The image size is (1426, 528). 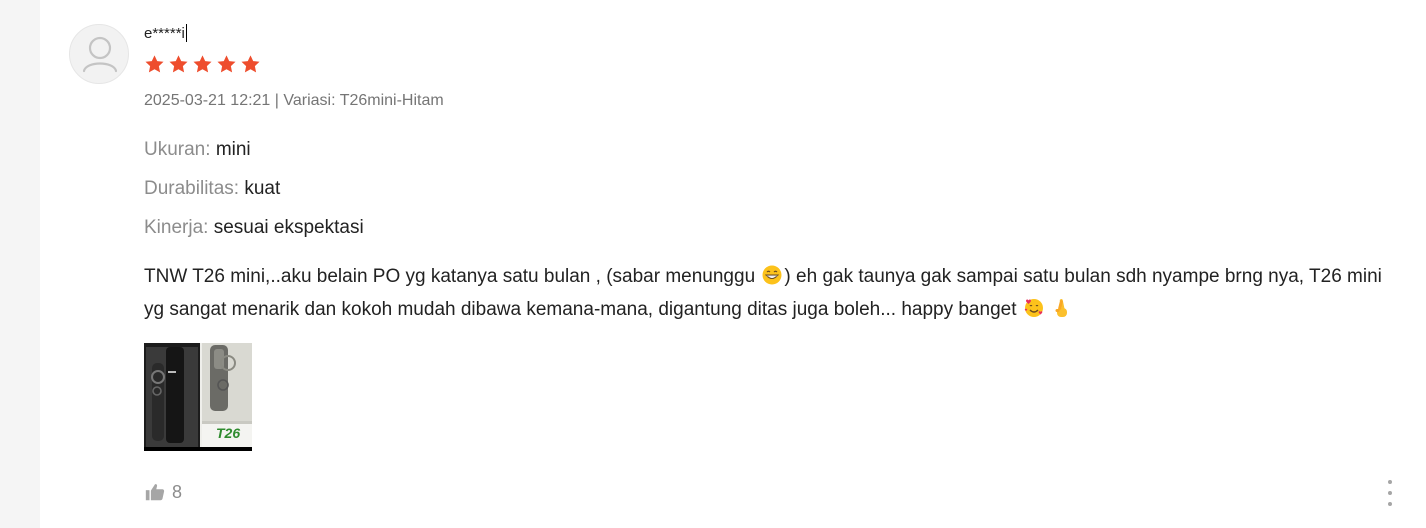 I want to click on attribute-value: sesuai ekspektasi, so click(x=288, y=227).